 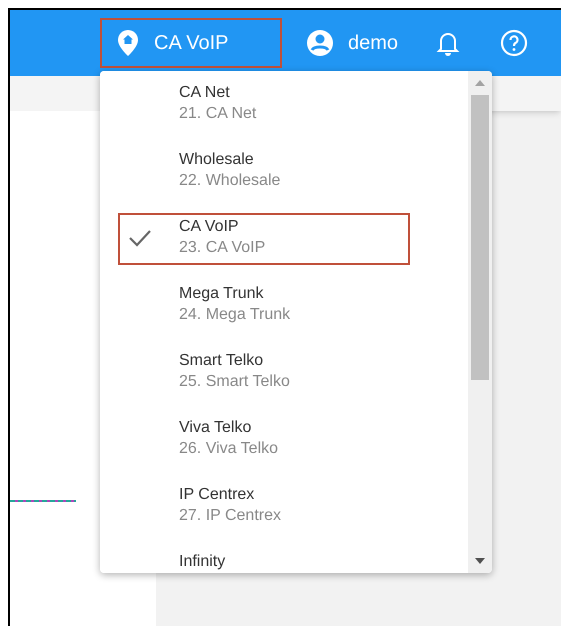 I want to click on item-subtitle: 26. Viva Telko, so click(x=229, y=449).